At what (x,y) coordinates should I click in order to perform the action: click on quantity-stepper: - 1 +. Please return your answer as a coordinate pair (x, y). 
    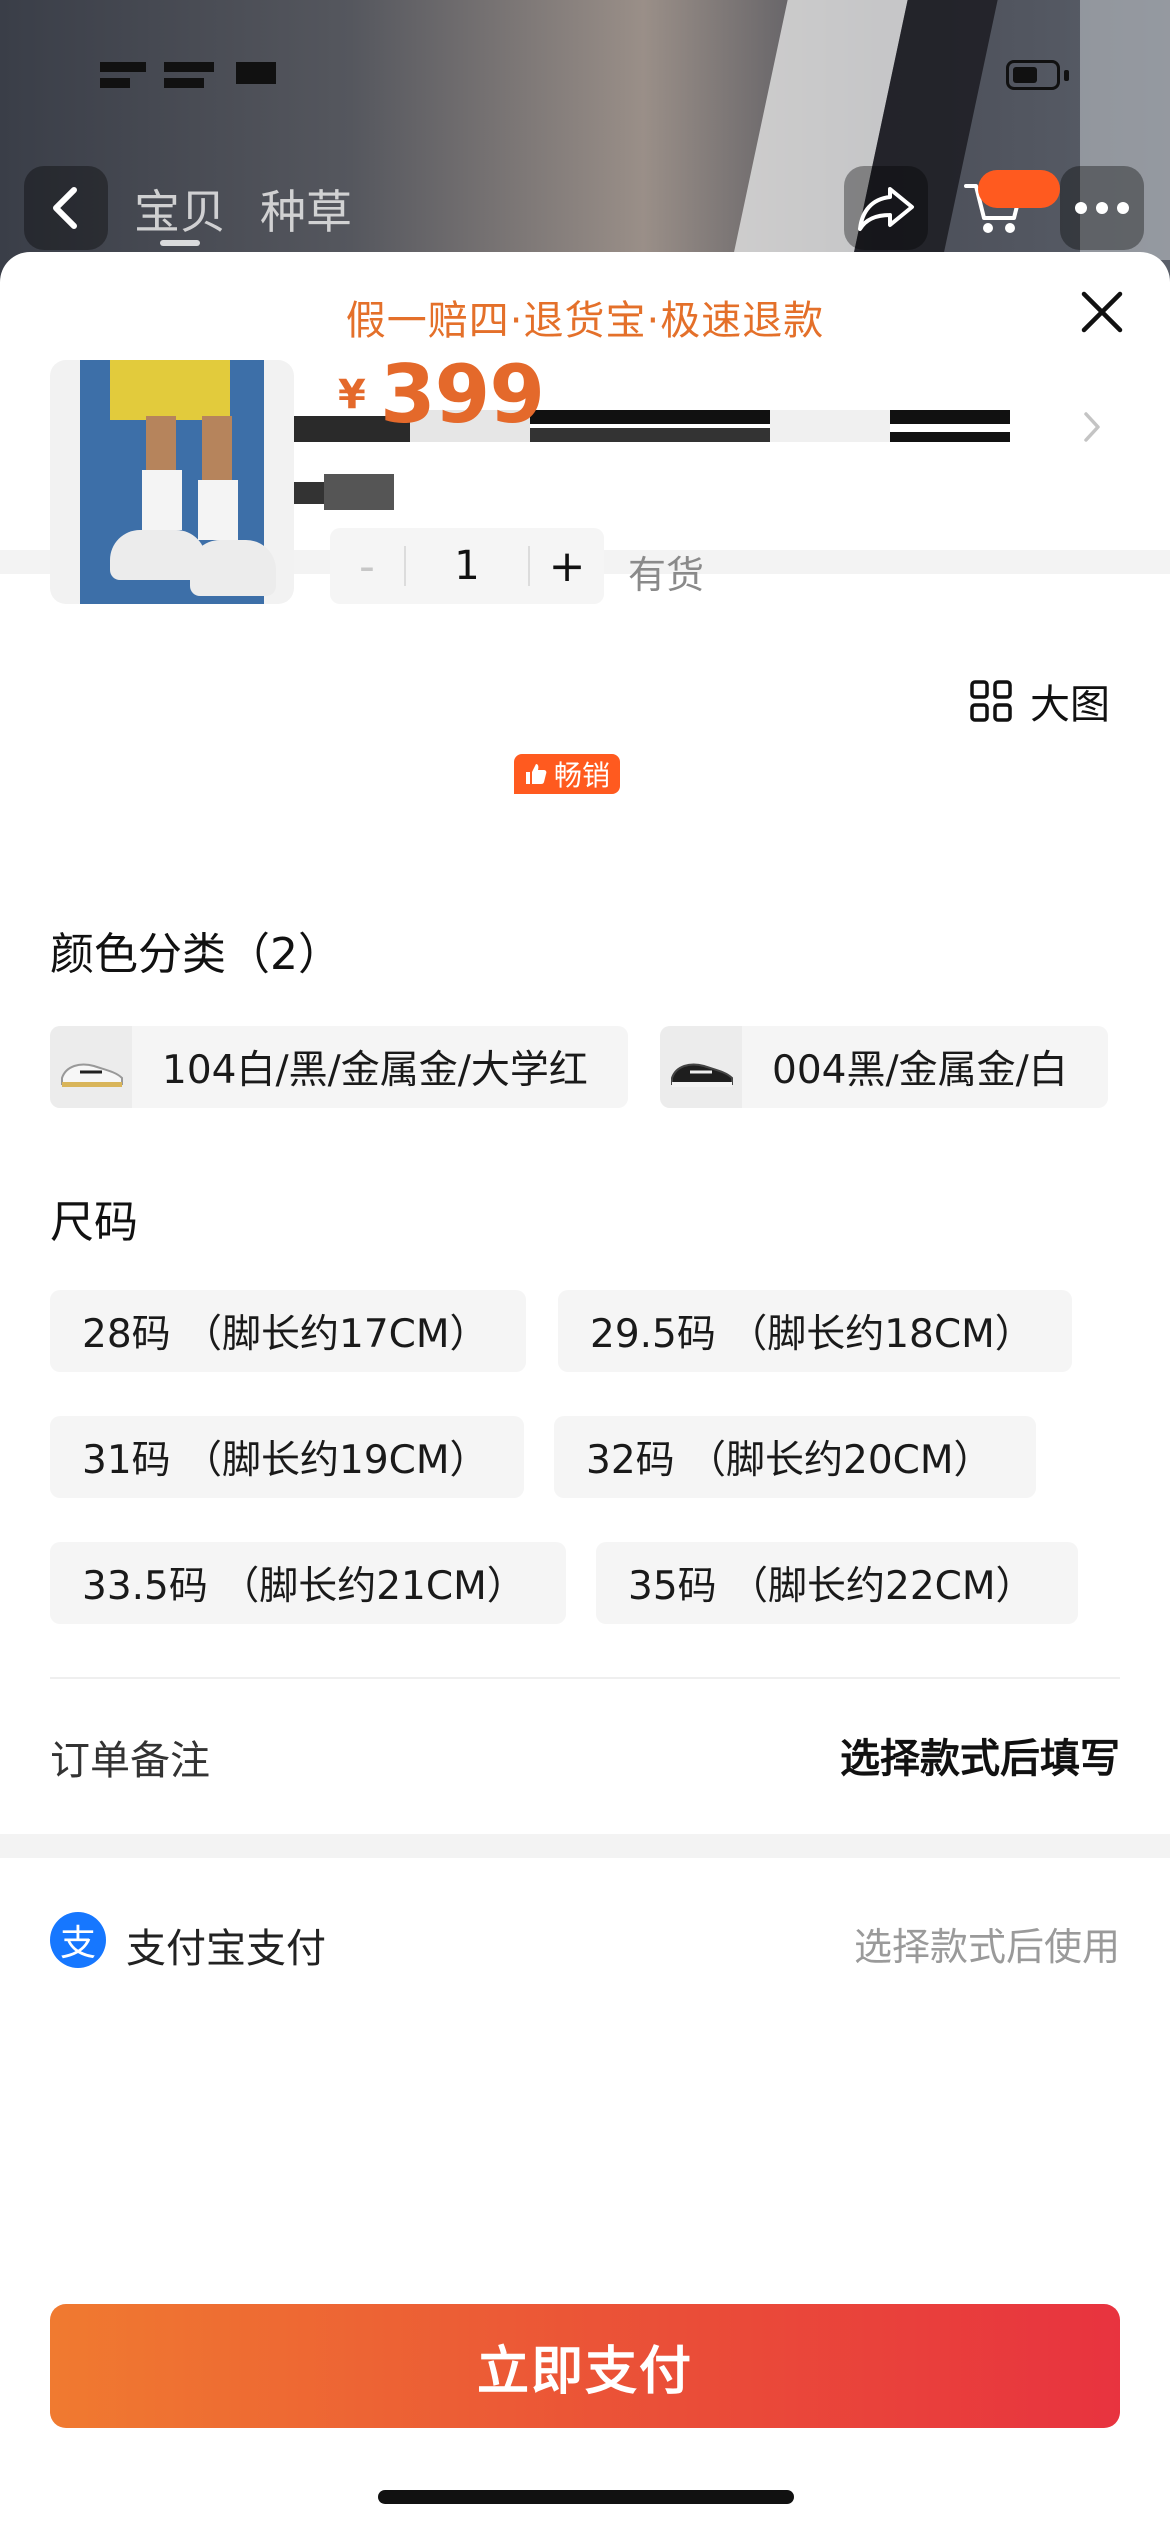
    Looking at the image, I should click on (467, 566).